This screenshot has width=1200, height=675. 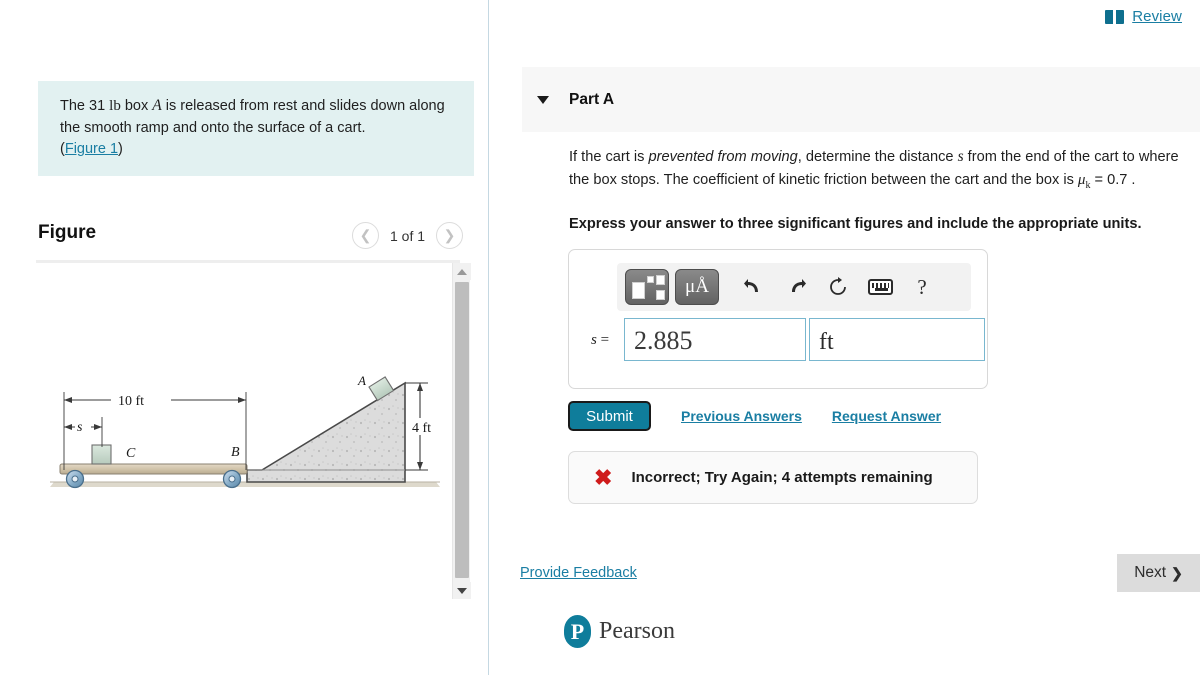 What do you see at coordinates (861, 99) in the screenshot?
I see `part-a-header: Part A` at bounding box center [861, 99].